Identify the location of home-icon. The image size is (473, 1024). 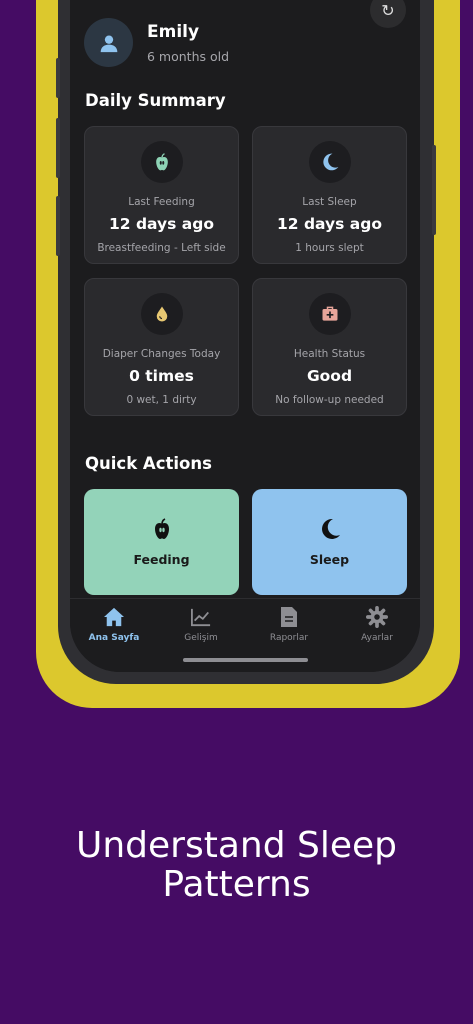
(114, 617).